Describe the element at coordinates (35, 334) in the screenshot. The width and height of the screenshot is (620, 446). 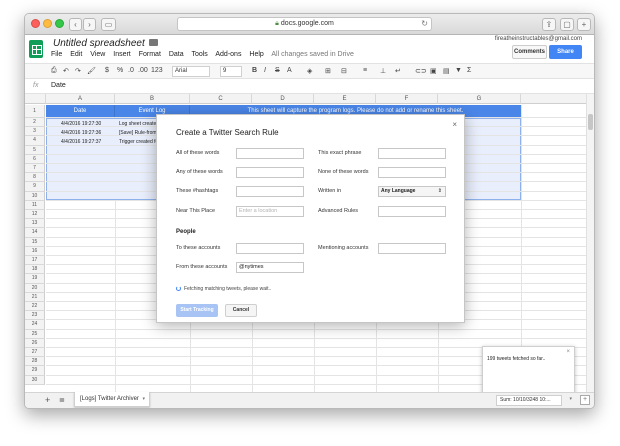
I see `row-header: 25` at that location.